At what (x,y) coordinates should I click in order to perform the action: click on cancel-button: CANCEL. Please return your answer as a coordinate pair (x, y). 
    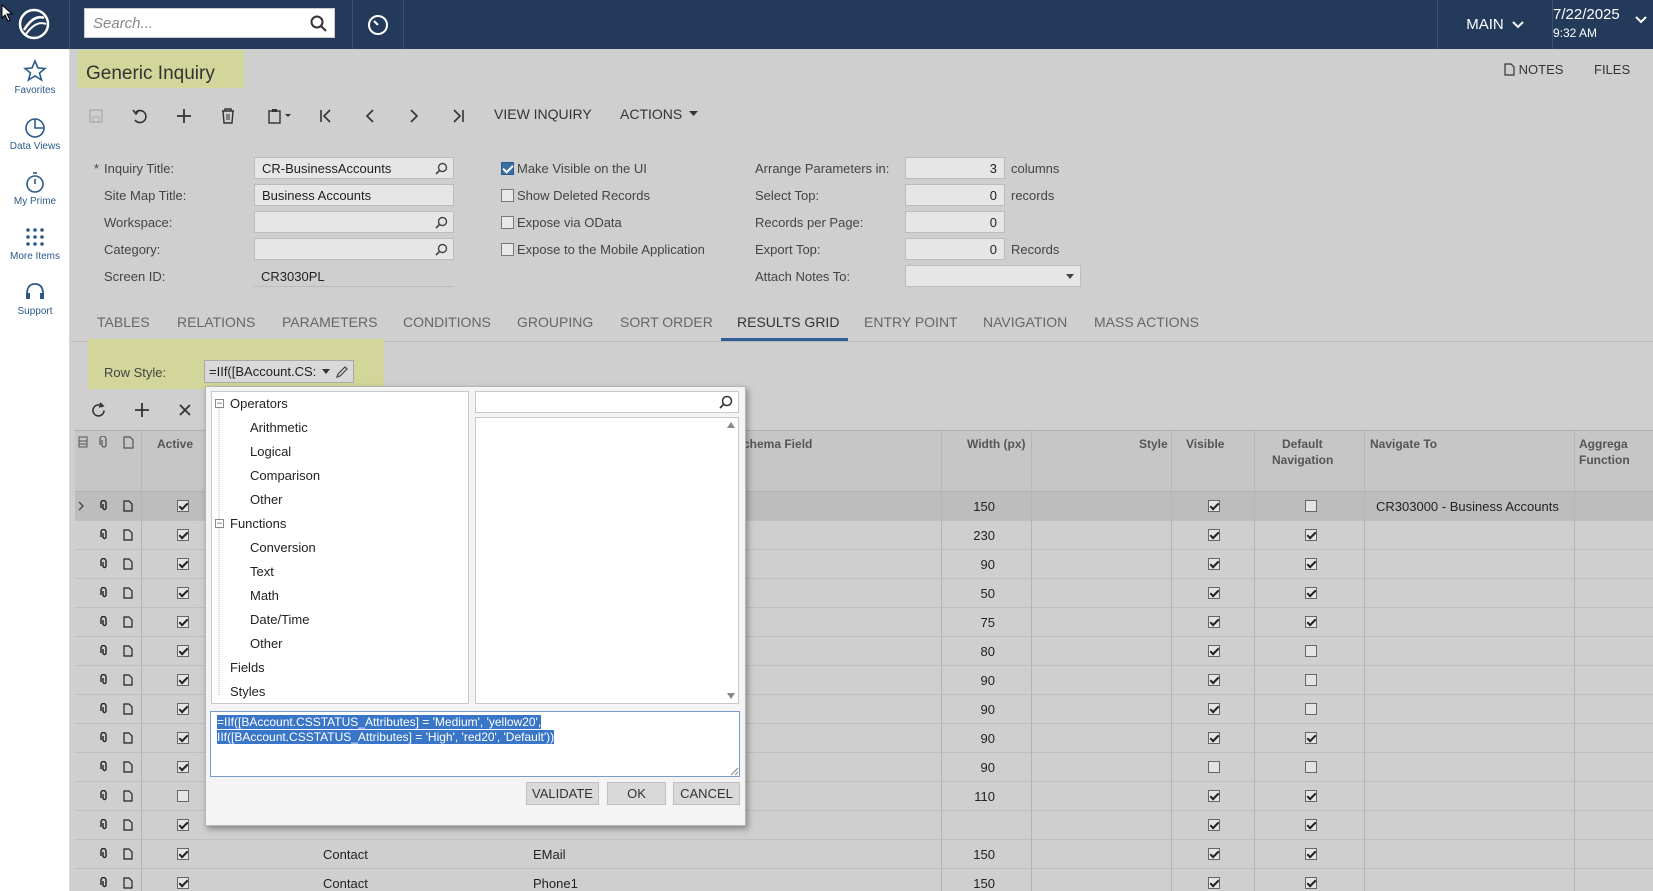
    Looking at the image, I should click on (706, 793).